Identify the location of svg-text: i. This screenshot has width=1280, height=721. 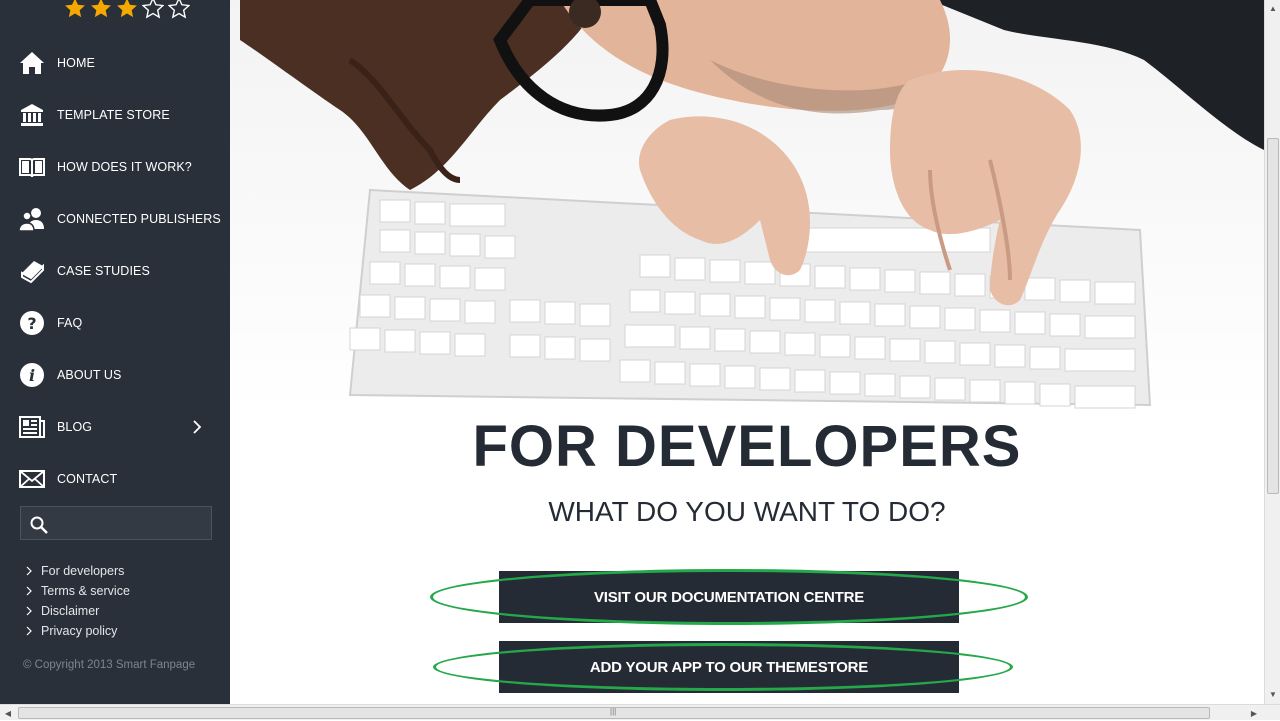
(32, 375).